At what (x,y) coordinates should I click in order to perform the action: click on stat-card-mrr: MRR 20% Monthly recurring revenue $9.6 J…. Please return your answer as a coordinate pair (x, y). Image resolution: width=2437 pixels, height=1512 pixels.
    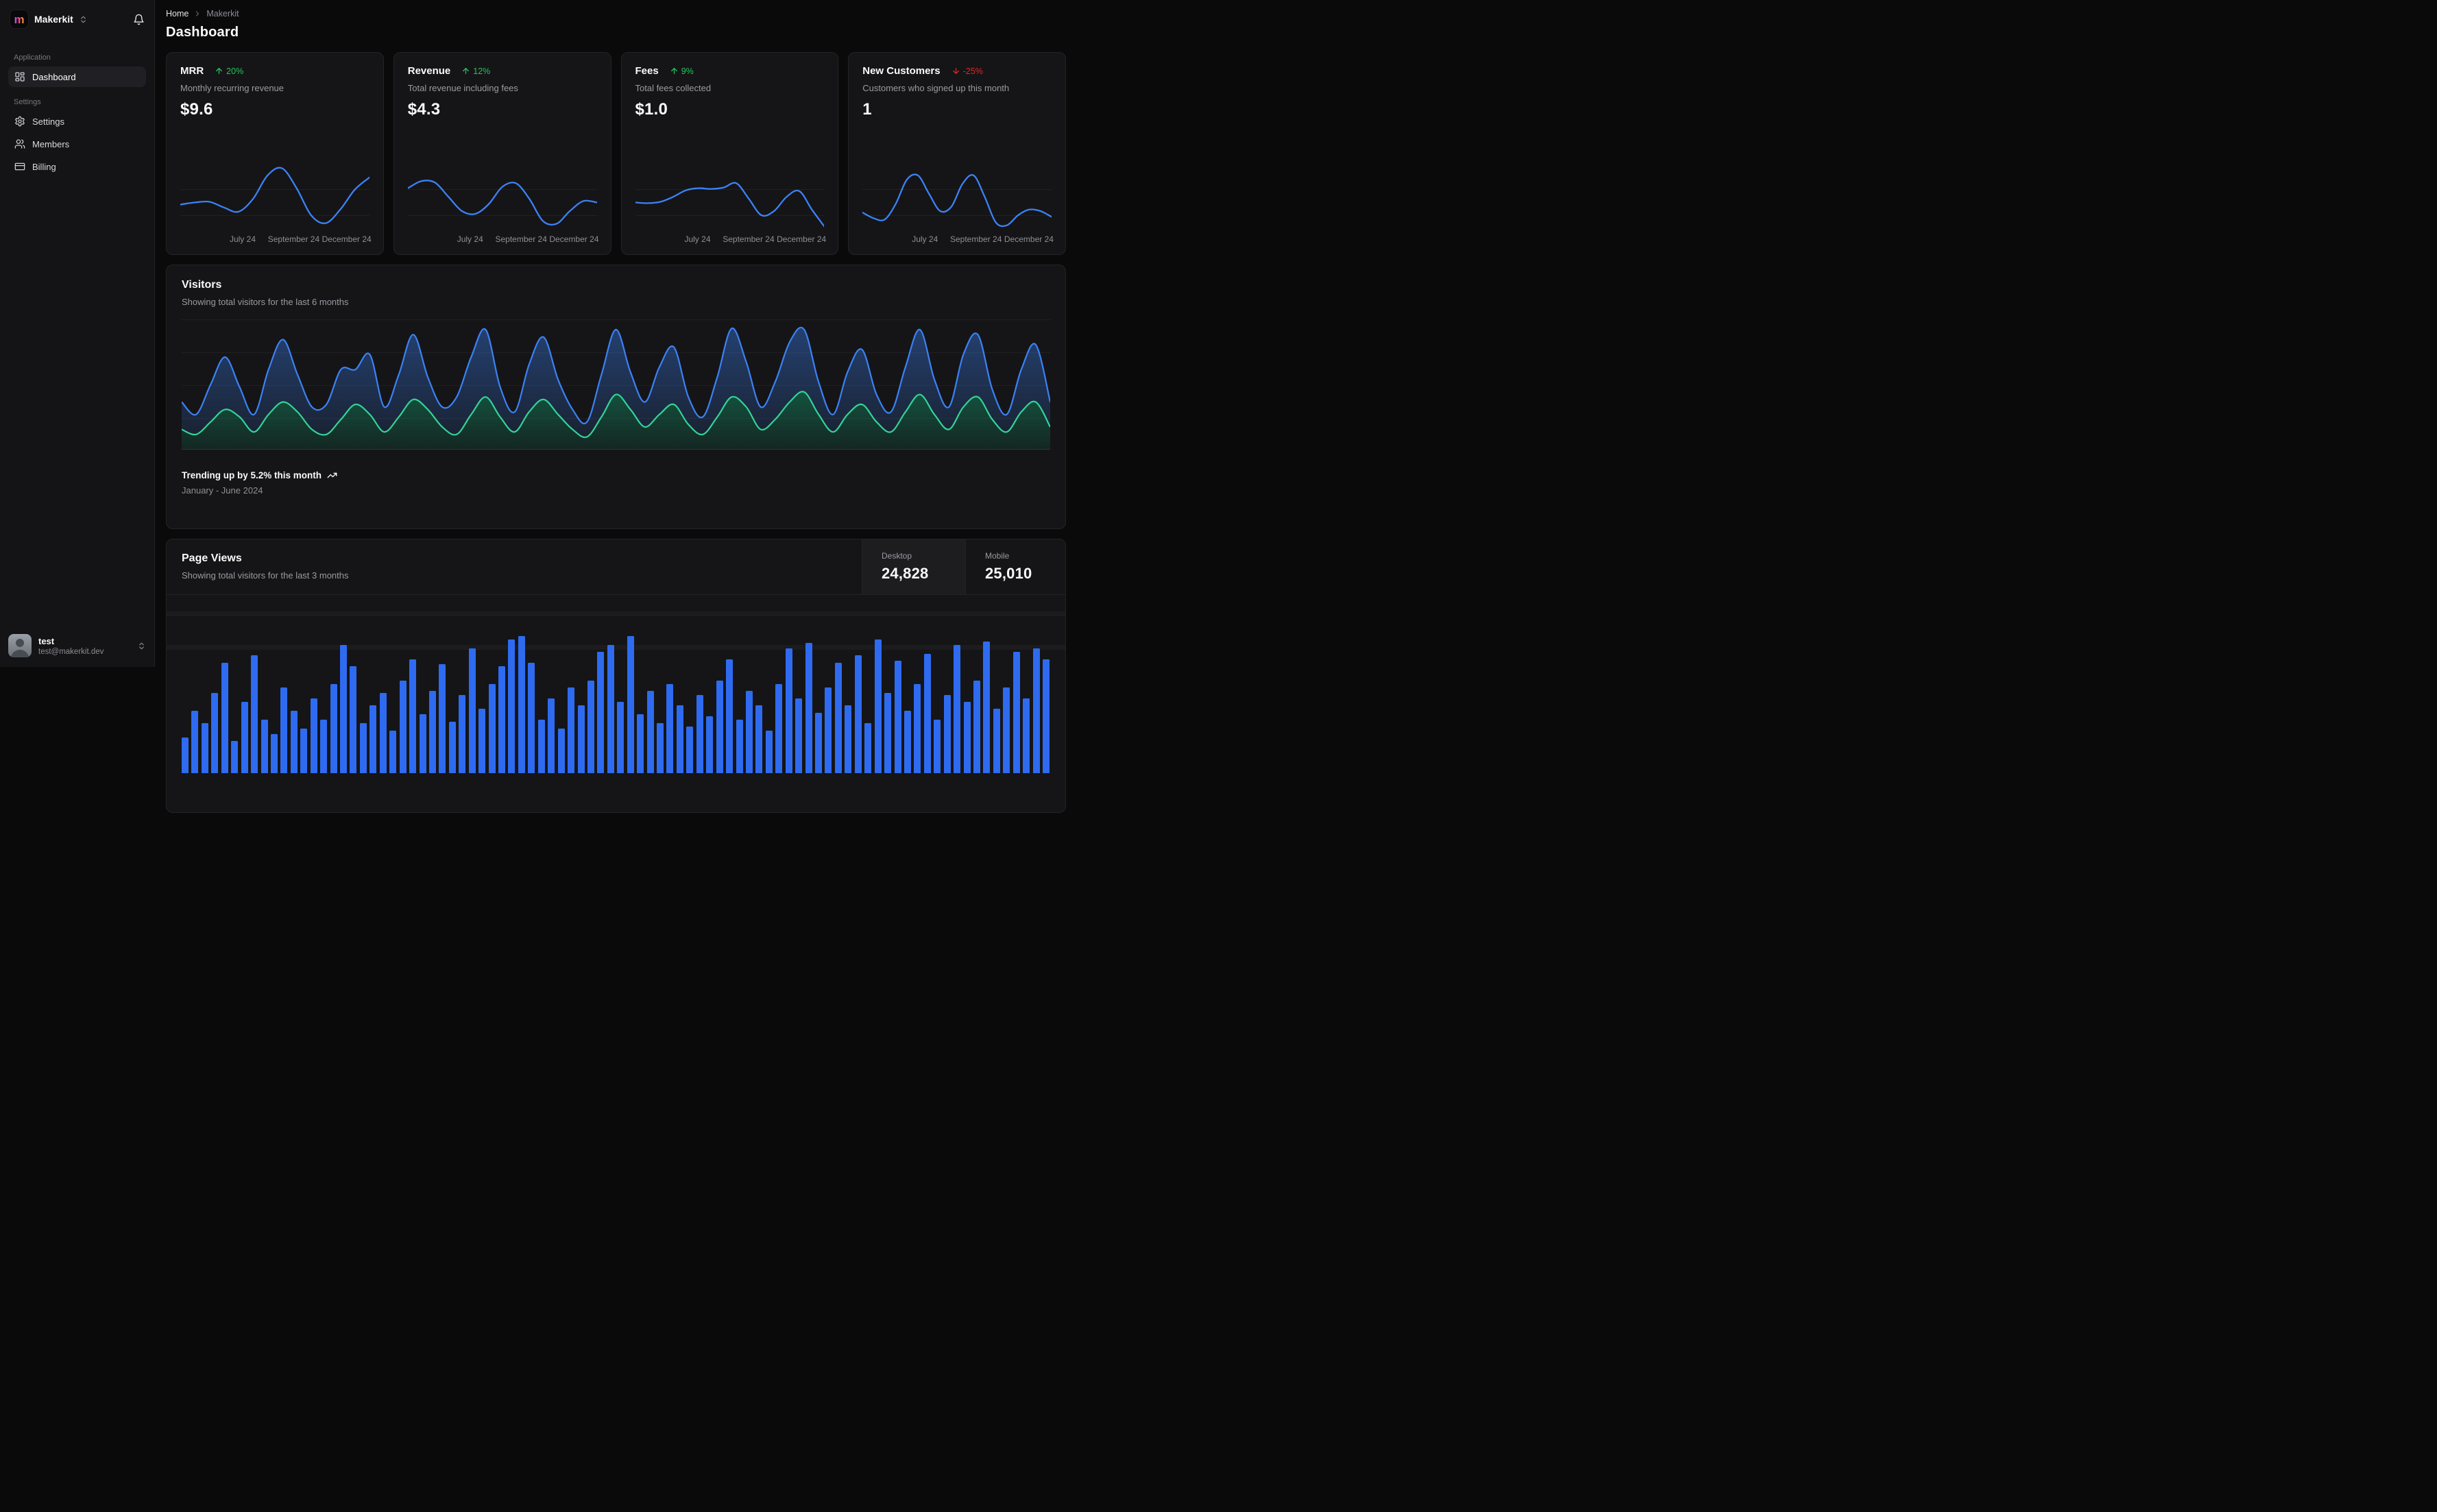
    Looking at the image, I should click on (275, 154).